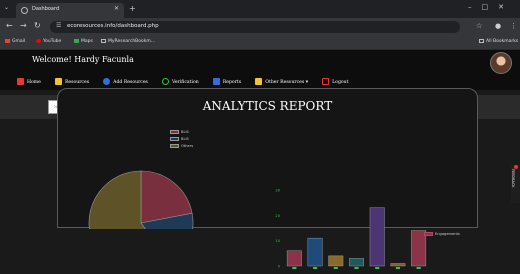 The height and width of the screenshot is (274, 520). I want to click on window-controls: –□✕, so click(491, 7).